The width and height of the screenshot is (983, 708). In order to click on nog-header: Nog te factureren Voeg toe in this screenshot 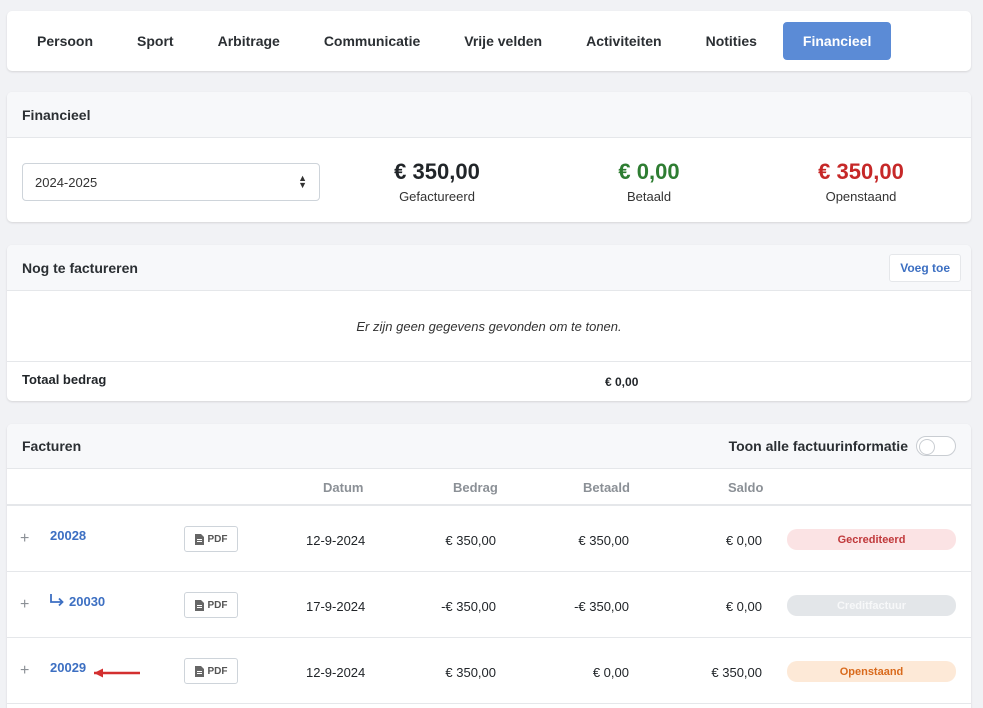, I will do `click(489, 268)`.